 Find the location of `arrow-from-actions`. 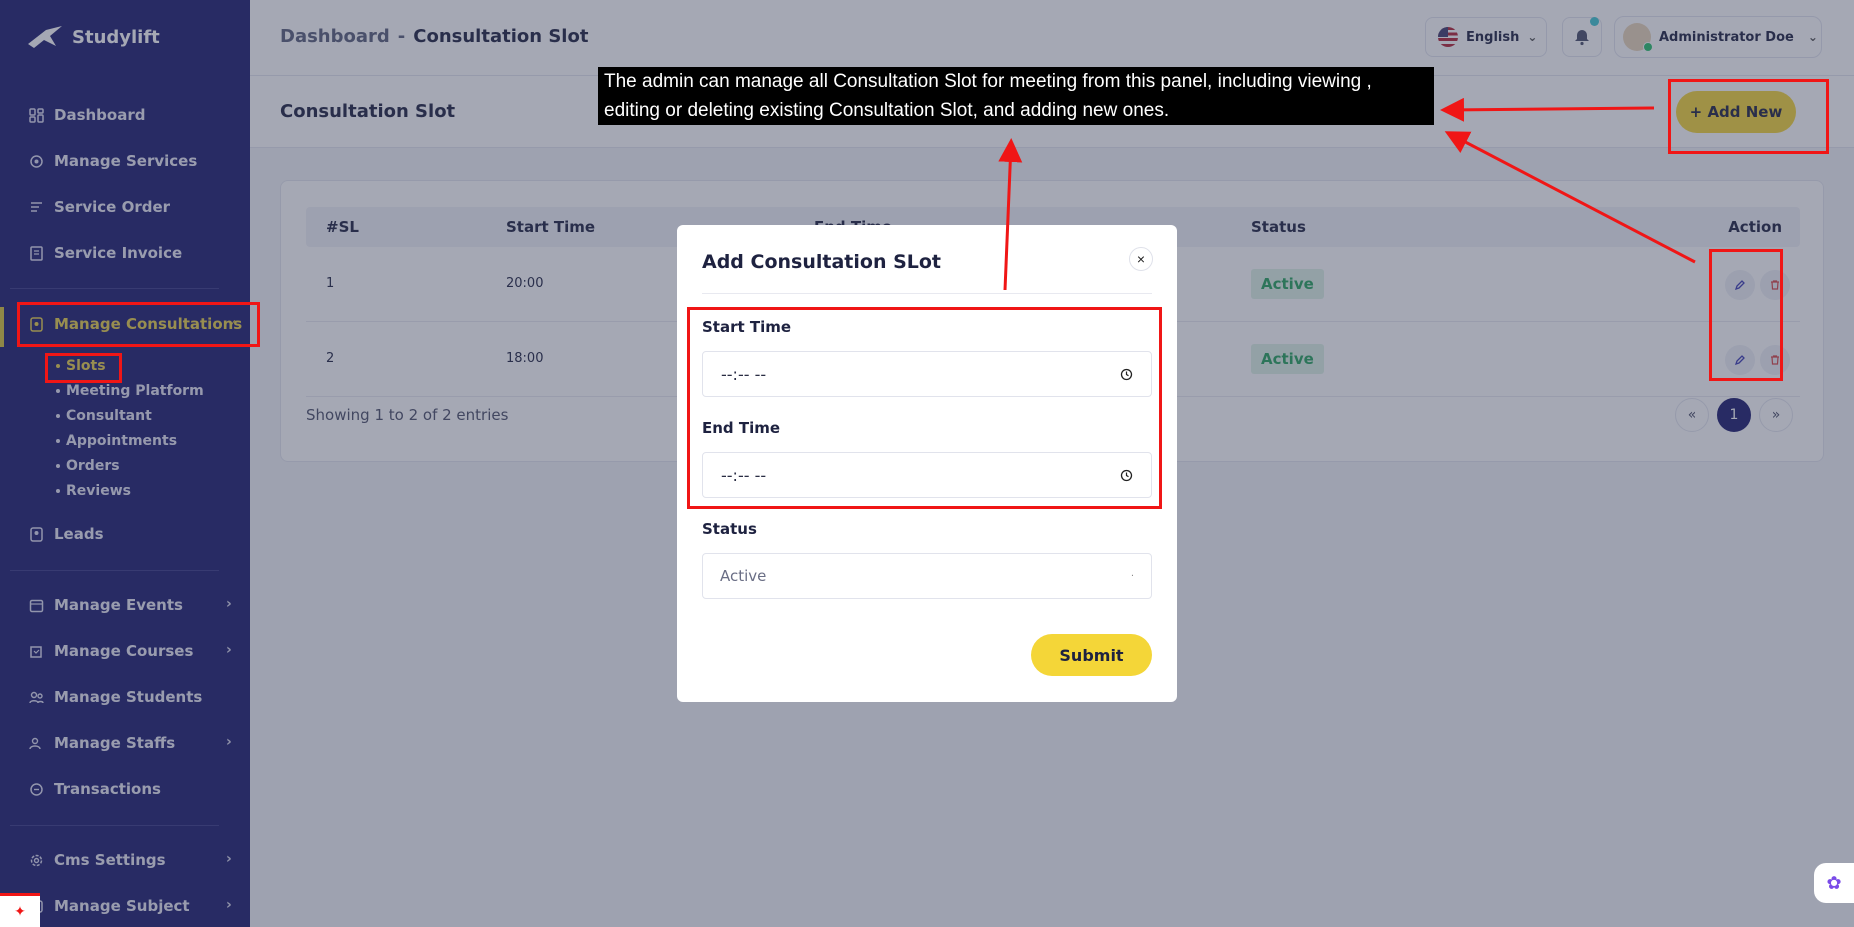

arrow-from-actions is located at coordinates (1570, 197).